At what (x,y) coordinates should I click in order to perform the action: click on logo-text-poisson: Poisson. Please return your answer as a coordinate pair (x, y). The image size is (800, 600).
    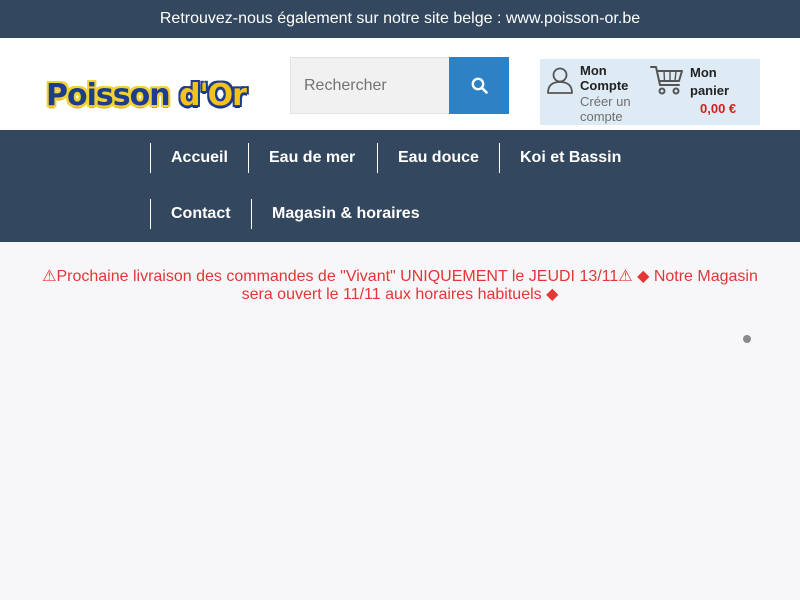
    Looking at the image, I should click on (113, 95).